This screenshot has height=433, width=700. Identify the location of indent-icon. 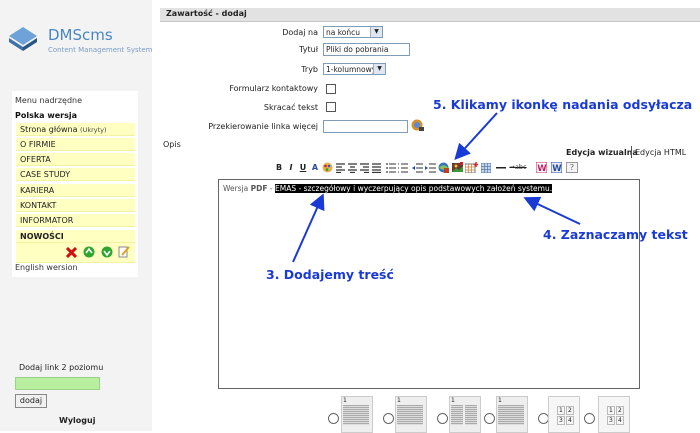
(430, 168).